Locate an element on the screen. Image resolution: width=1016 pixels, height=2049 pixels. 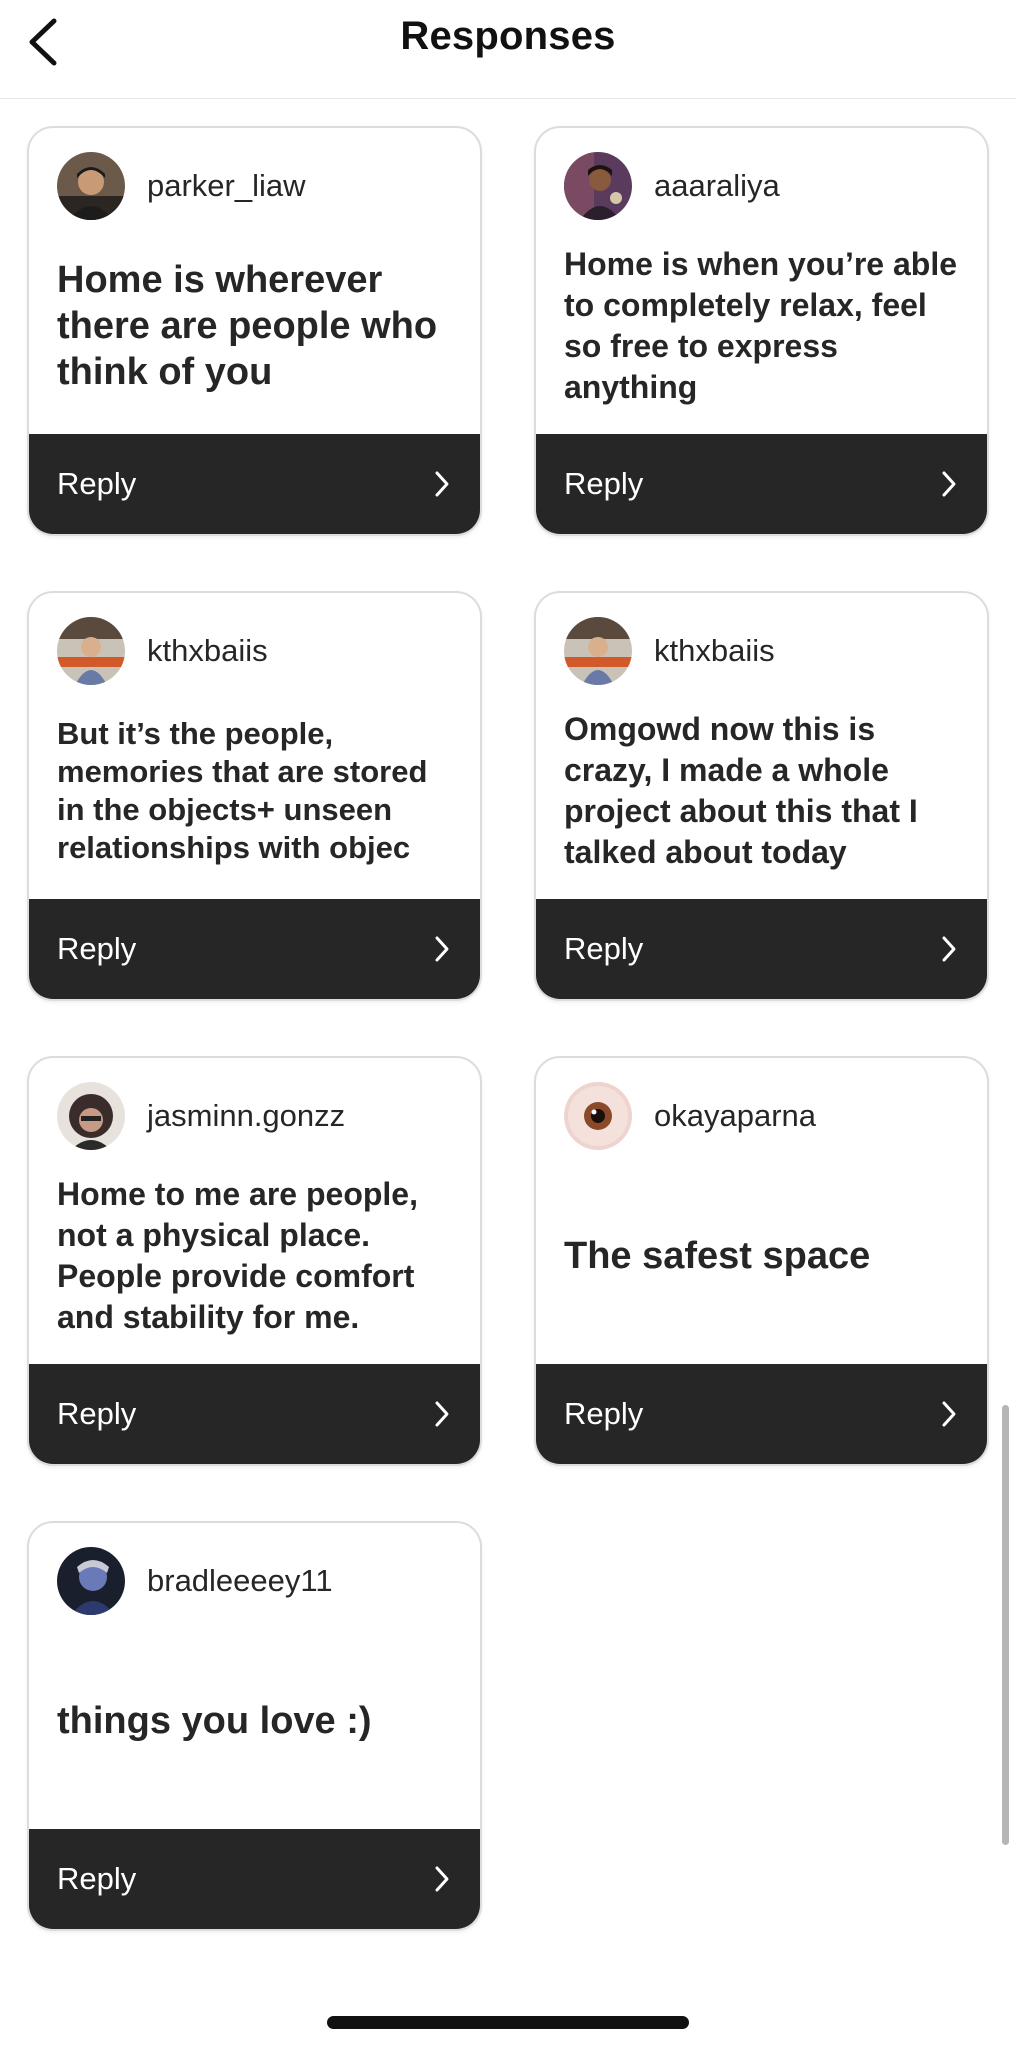
scrollbar is located at coordinates (1005, 1625).